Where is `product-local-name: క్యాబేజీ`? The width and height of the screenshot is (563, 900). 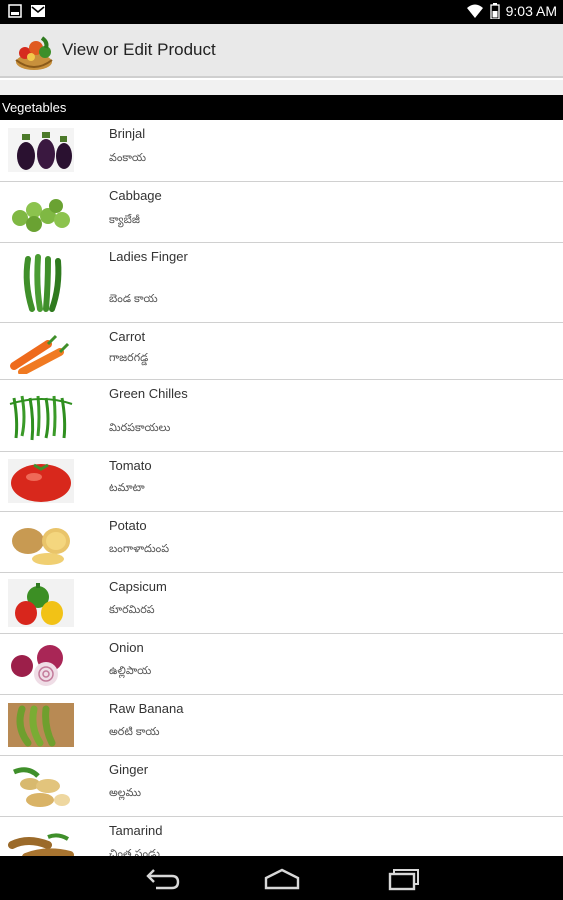 product-local-name: క్యాబేజీ is located at coordinates (124, 220).